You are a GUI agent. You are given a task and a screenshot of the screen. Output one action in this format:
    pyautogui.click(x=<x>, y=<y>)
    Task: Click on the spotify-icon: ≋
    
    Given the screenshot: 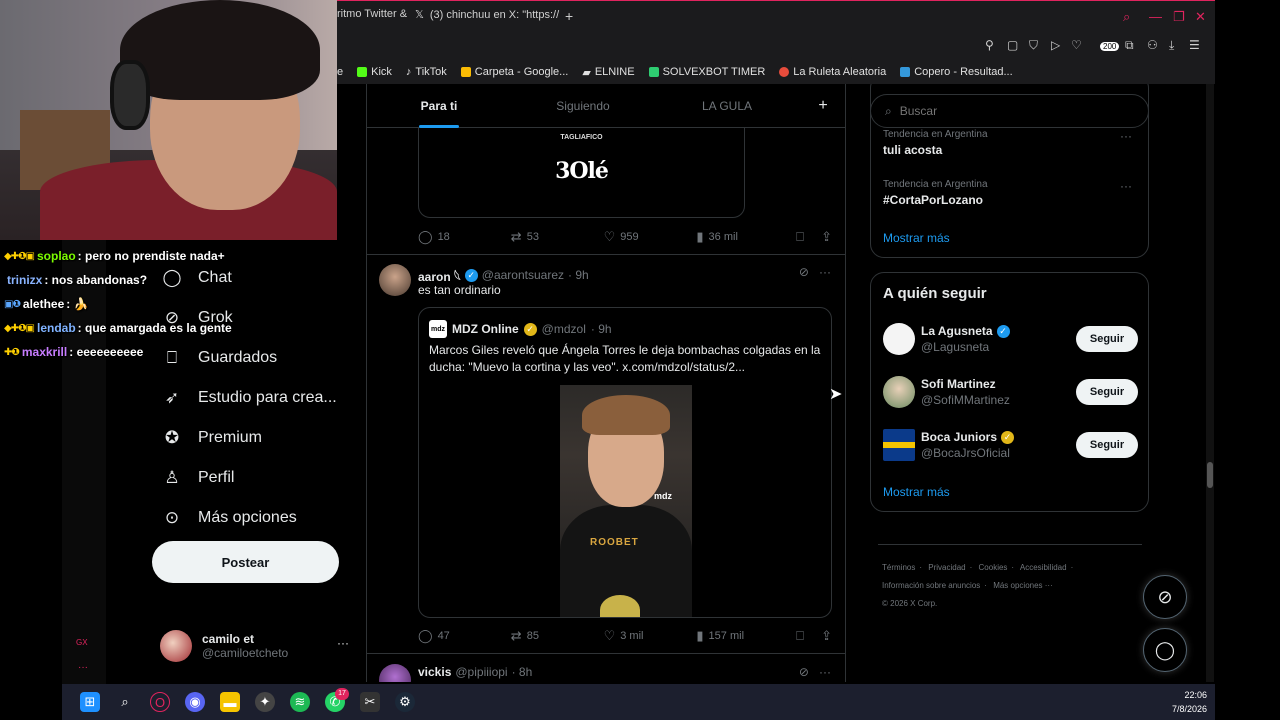 What is the action you would take?
    pyautogui.click(x=300, y=702)
    